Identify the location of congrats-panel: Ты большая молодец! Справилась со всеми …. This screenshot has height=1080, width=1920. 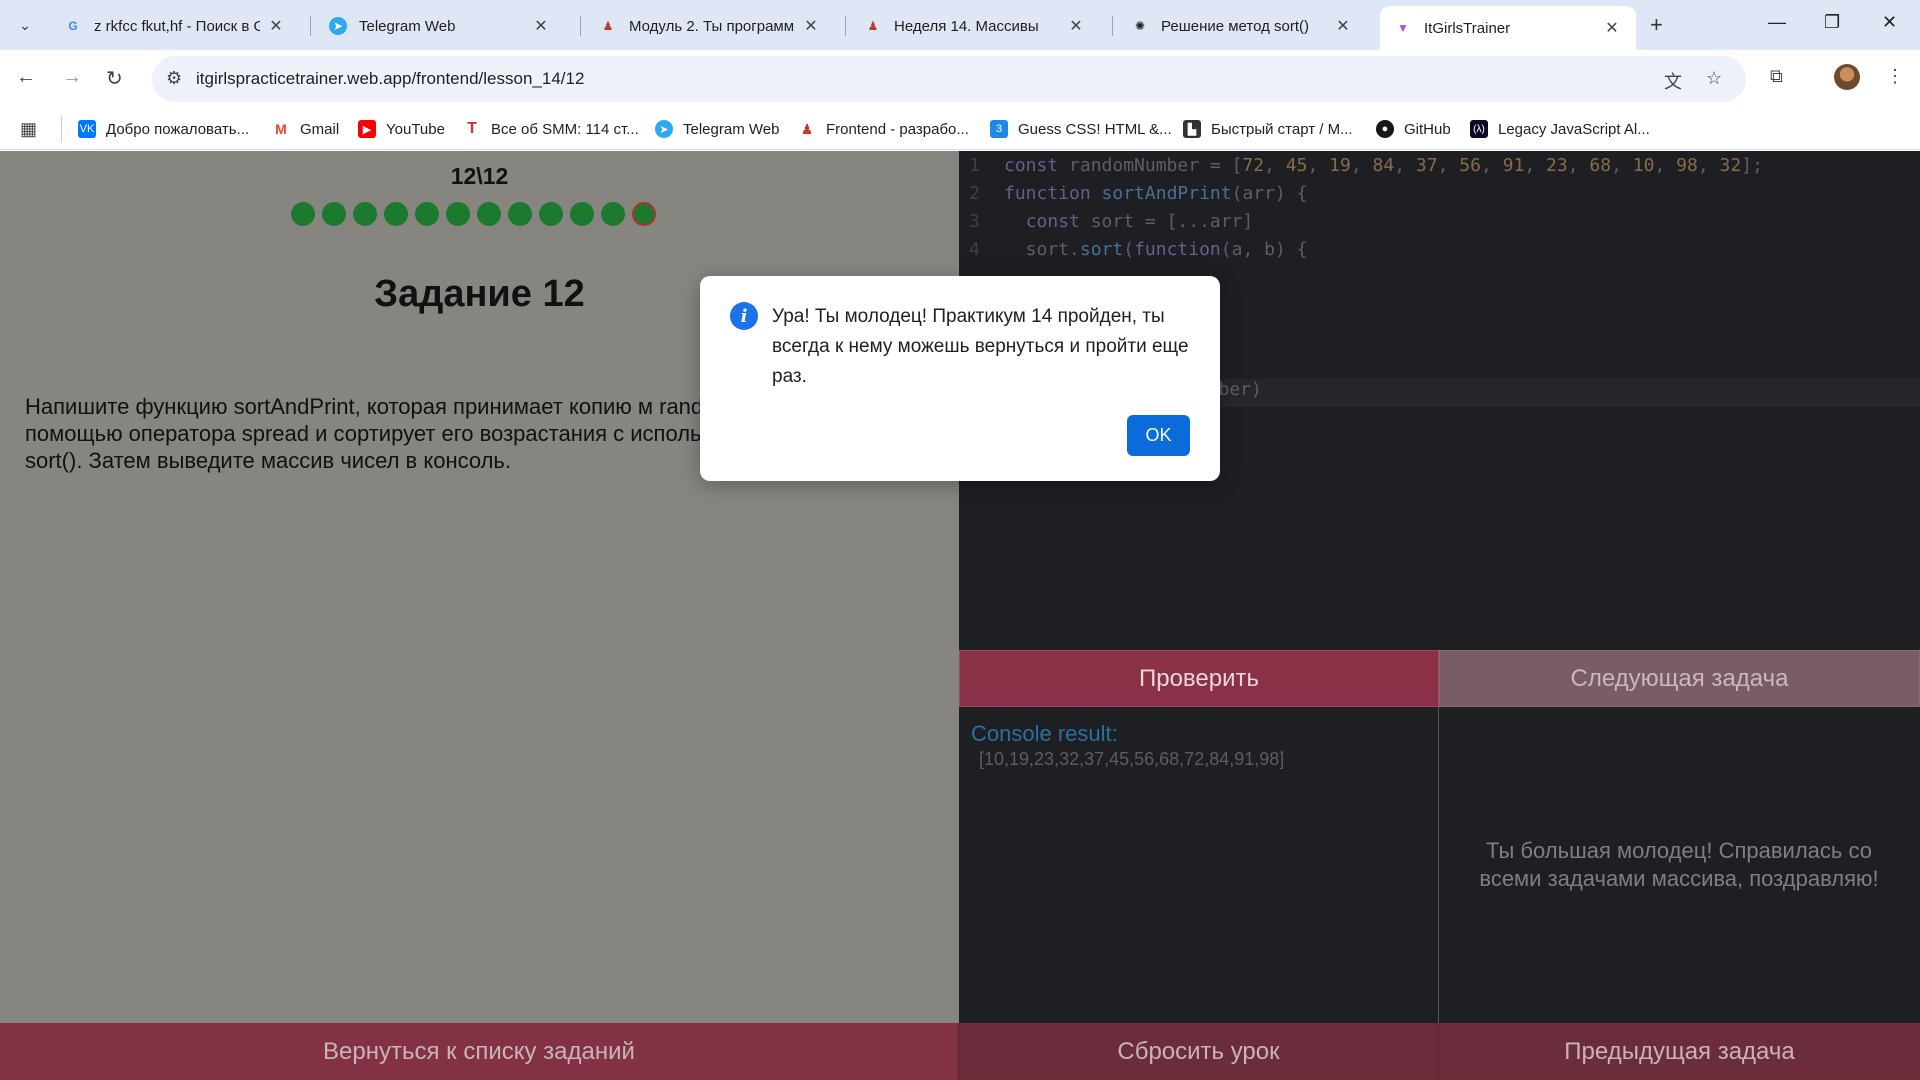
(1679, 865).